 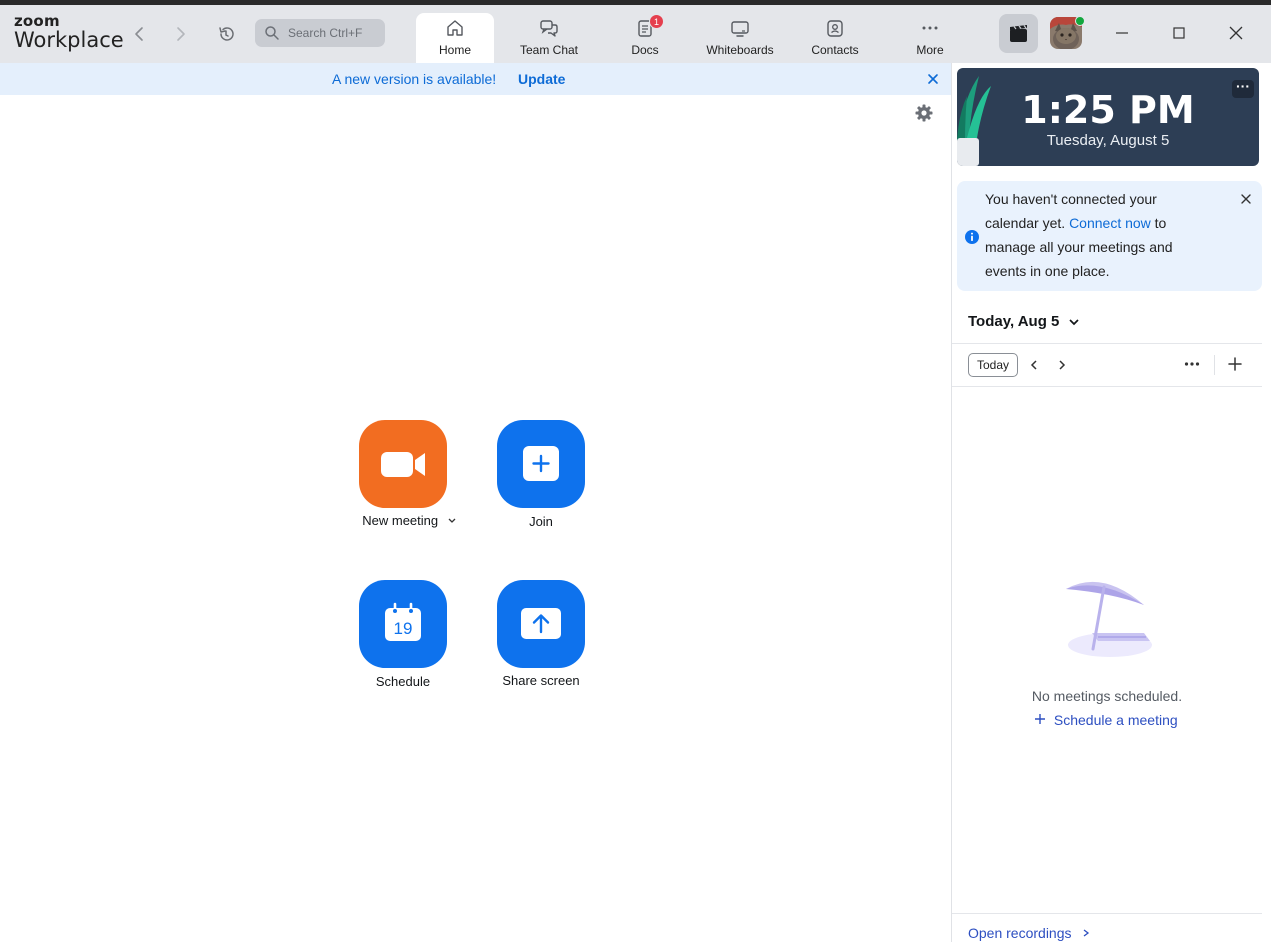 I want to click on share-screen-button, so click(x=541, y=624).